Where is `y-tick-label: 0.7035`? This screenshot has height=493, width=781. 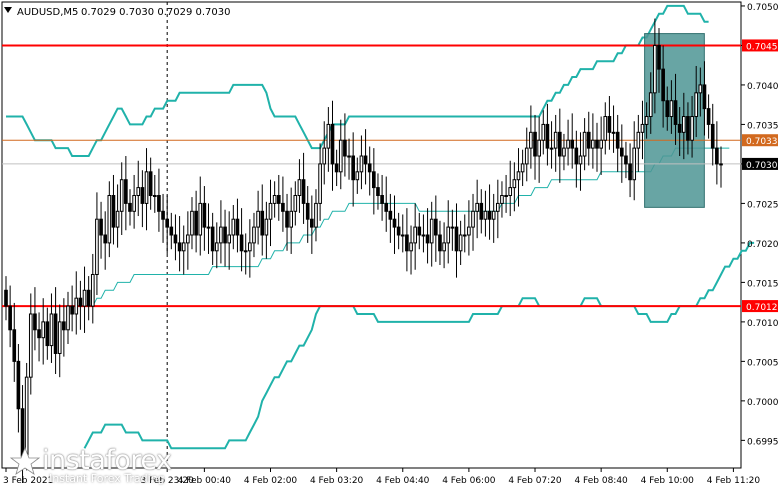 y-tick-label: 0.7035 is located at coordinates (763, 126).